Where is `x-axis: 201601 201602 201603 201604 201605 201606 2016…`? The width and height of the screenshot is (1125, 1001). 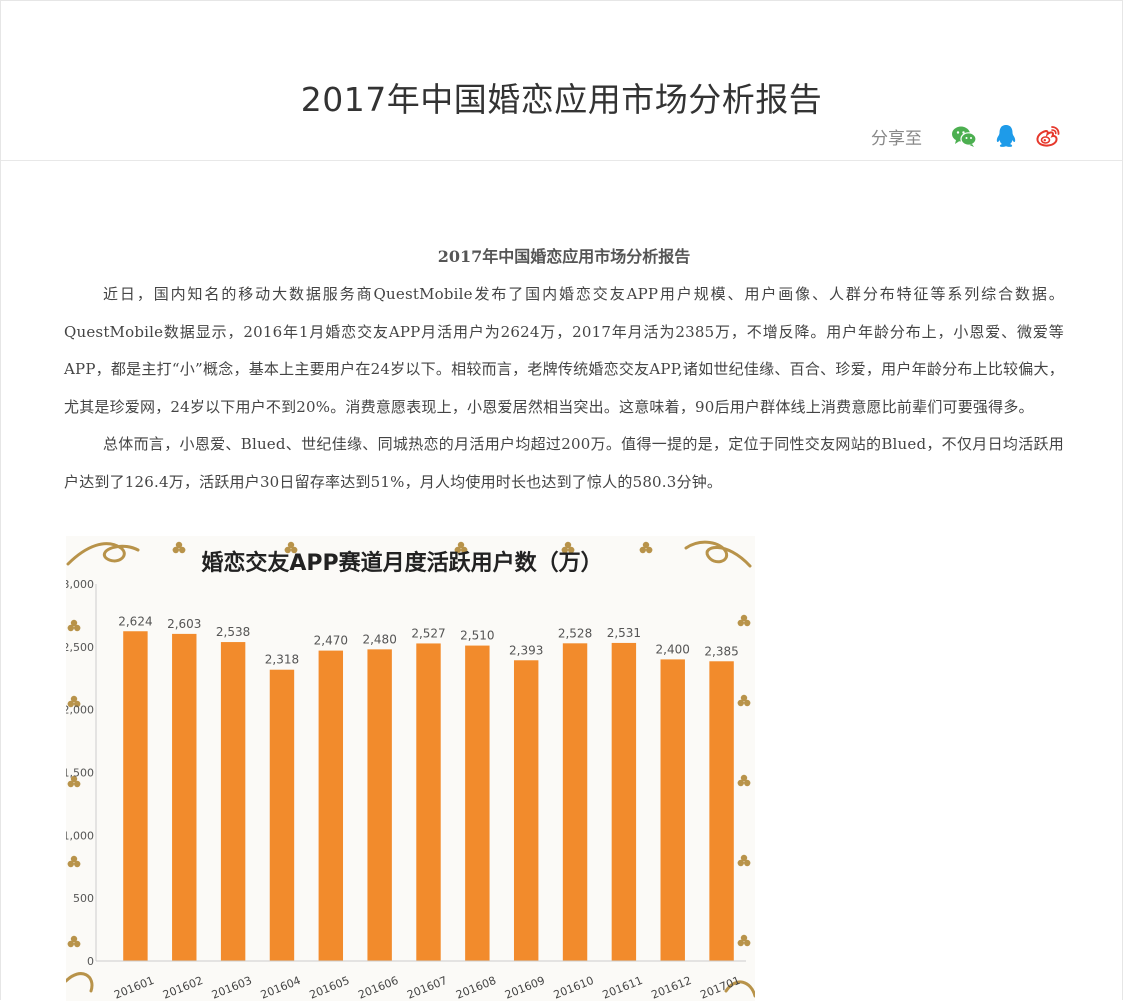
x-axis: 201601 201602 201603 201604 201605 201606 2016… is located at coordinates (421, 980).